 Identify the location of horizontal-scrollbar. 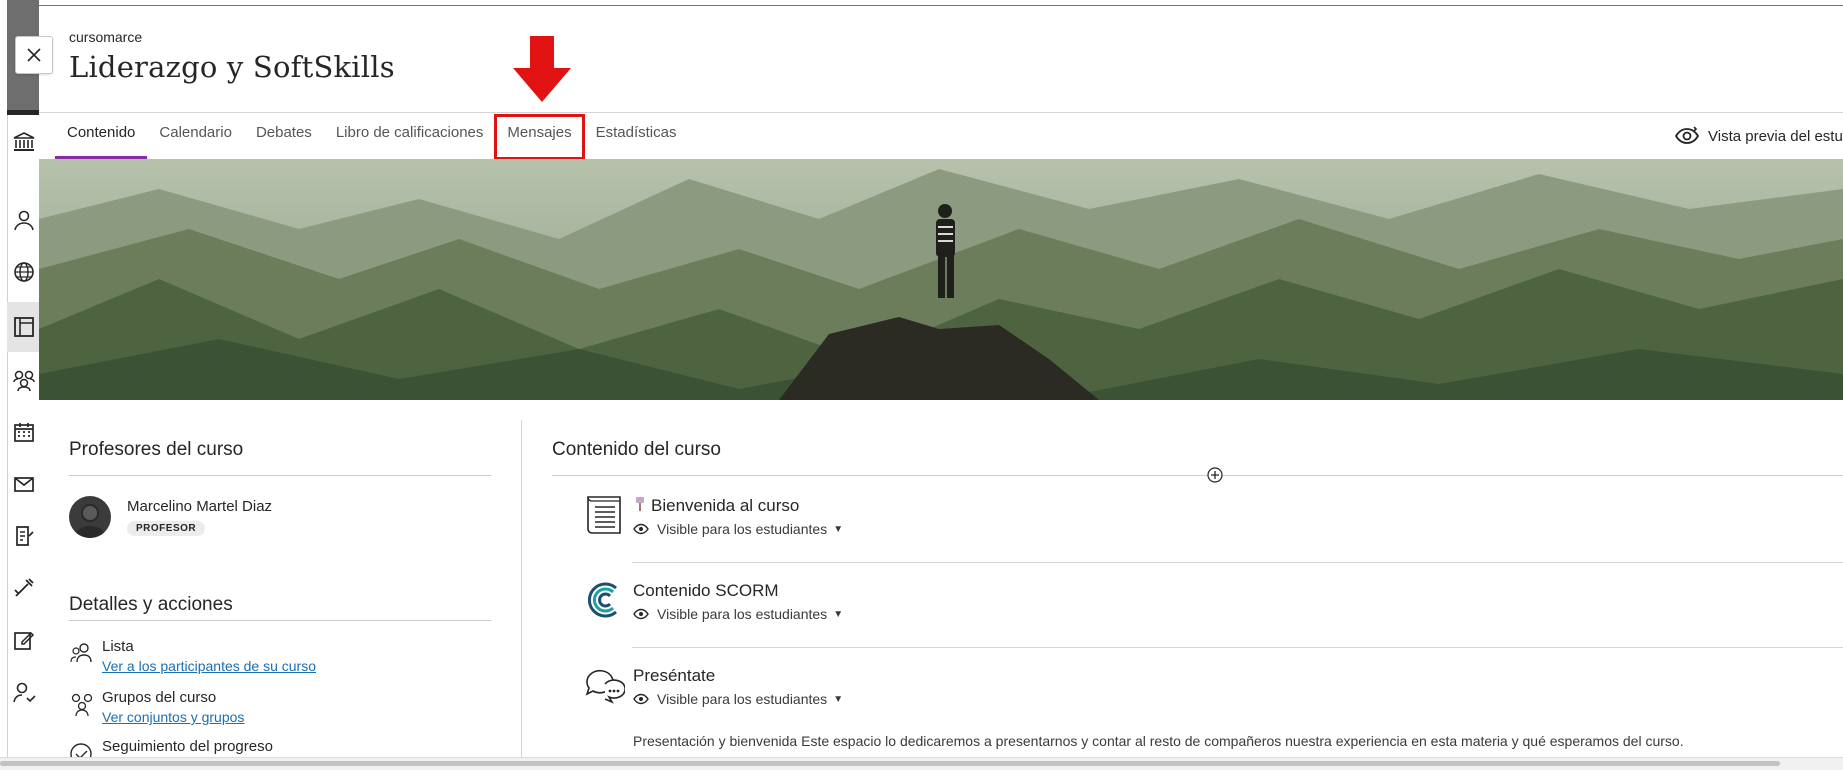
(921, 763).